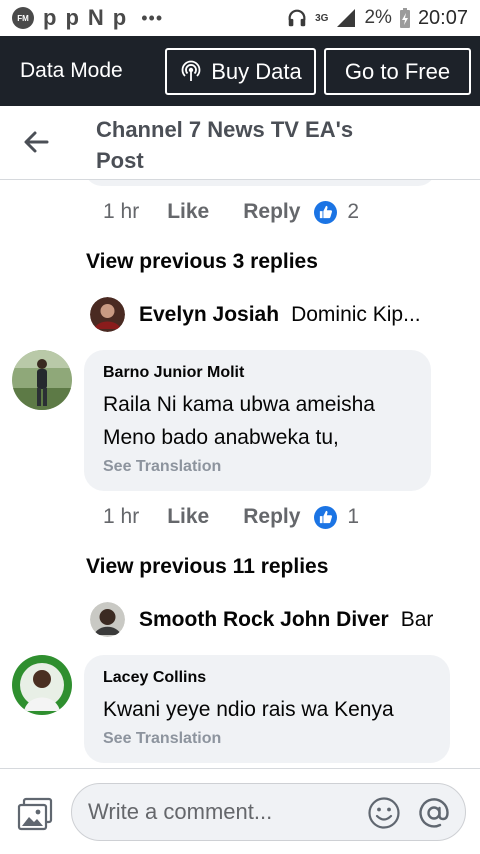  Describe the element at coordinates (207, 567) in the screenshot. I see `view-previous-replies: View previous 11 replies` at that location.